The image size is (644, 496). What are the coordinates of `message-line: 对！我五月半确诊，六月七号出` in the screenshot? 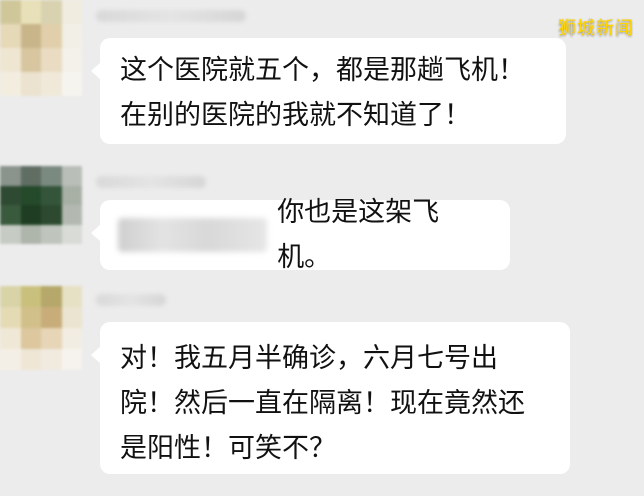 It's located at (309, 358).